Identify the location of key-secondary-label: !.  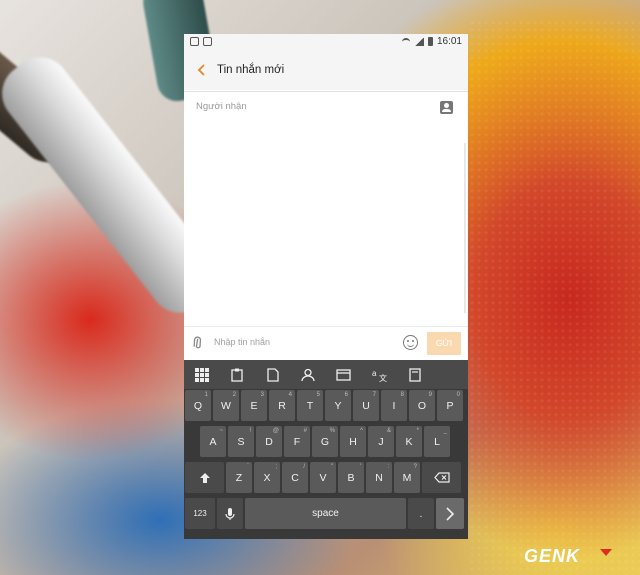
(250, 431).